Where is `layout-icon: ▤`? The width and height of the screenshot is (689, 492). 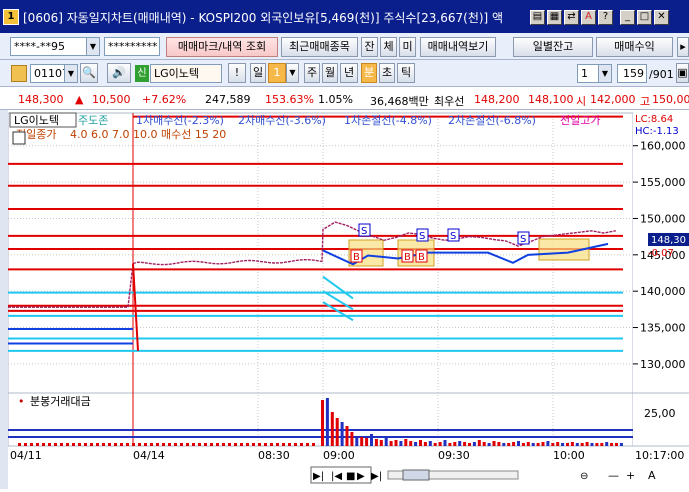 layout-icon: ▤ is located at coordinates (537, 17).